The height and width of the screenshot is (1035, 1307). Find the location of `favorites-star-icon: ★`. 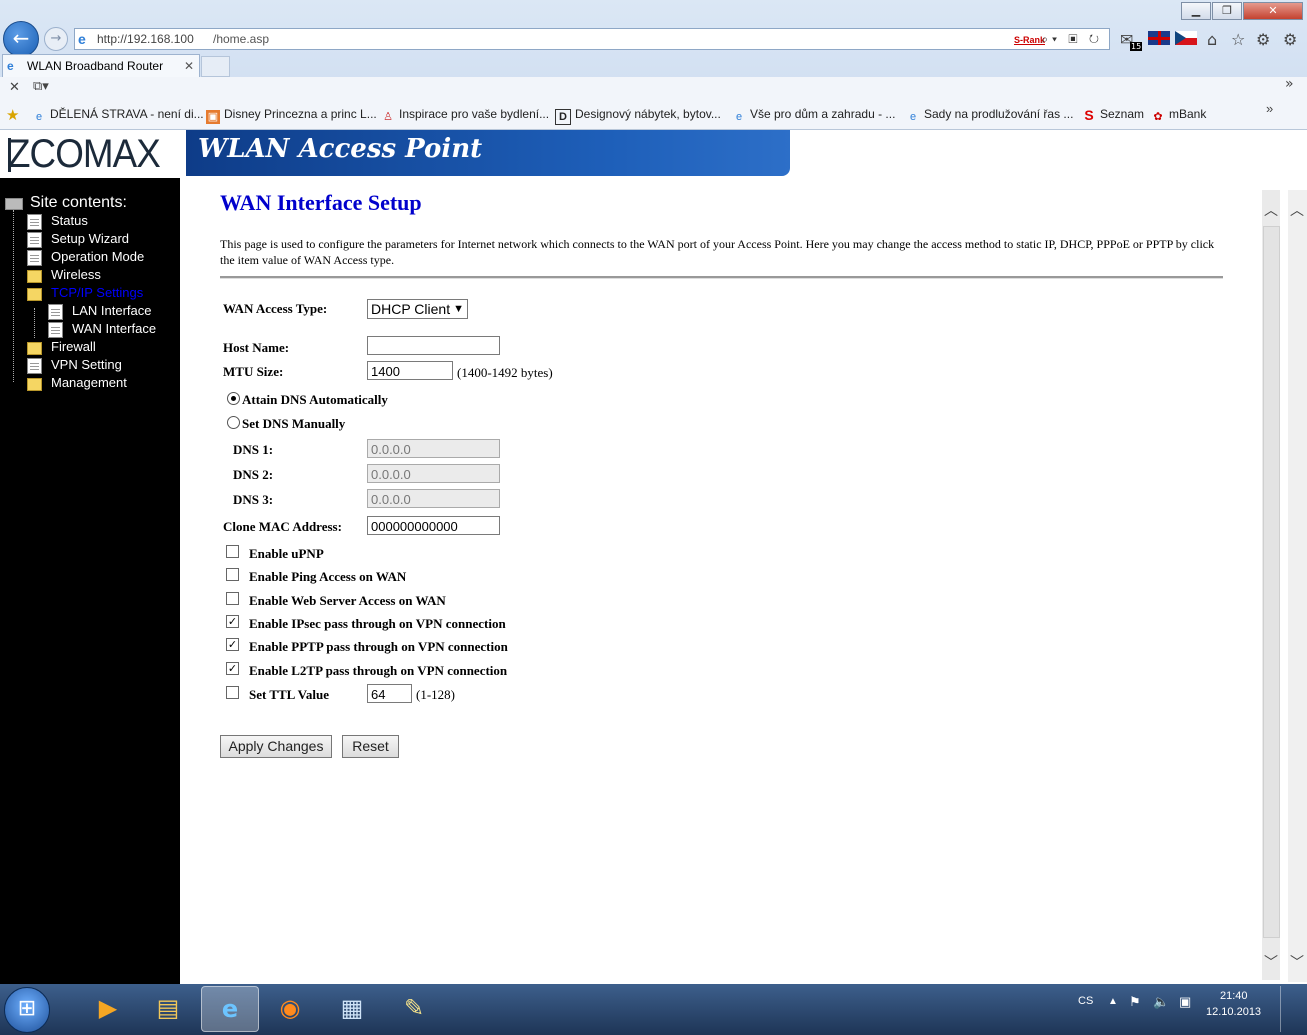

favorites-star-icon: ★ is located at coordinates (12, 115).